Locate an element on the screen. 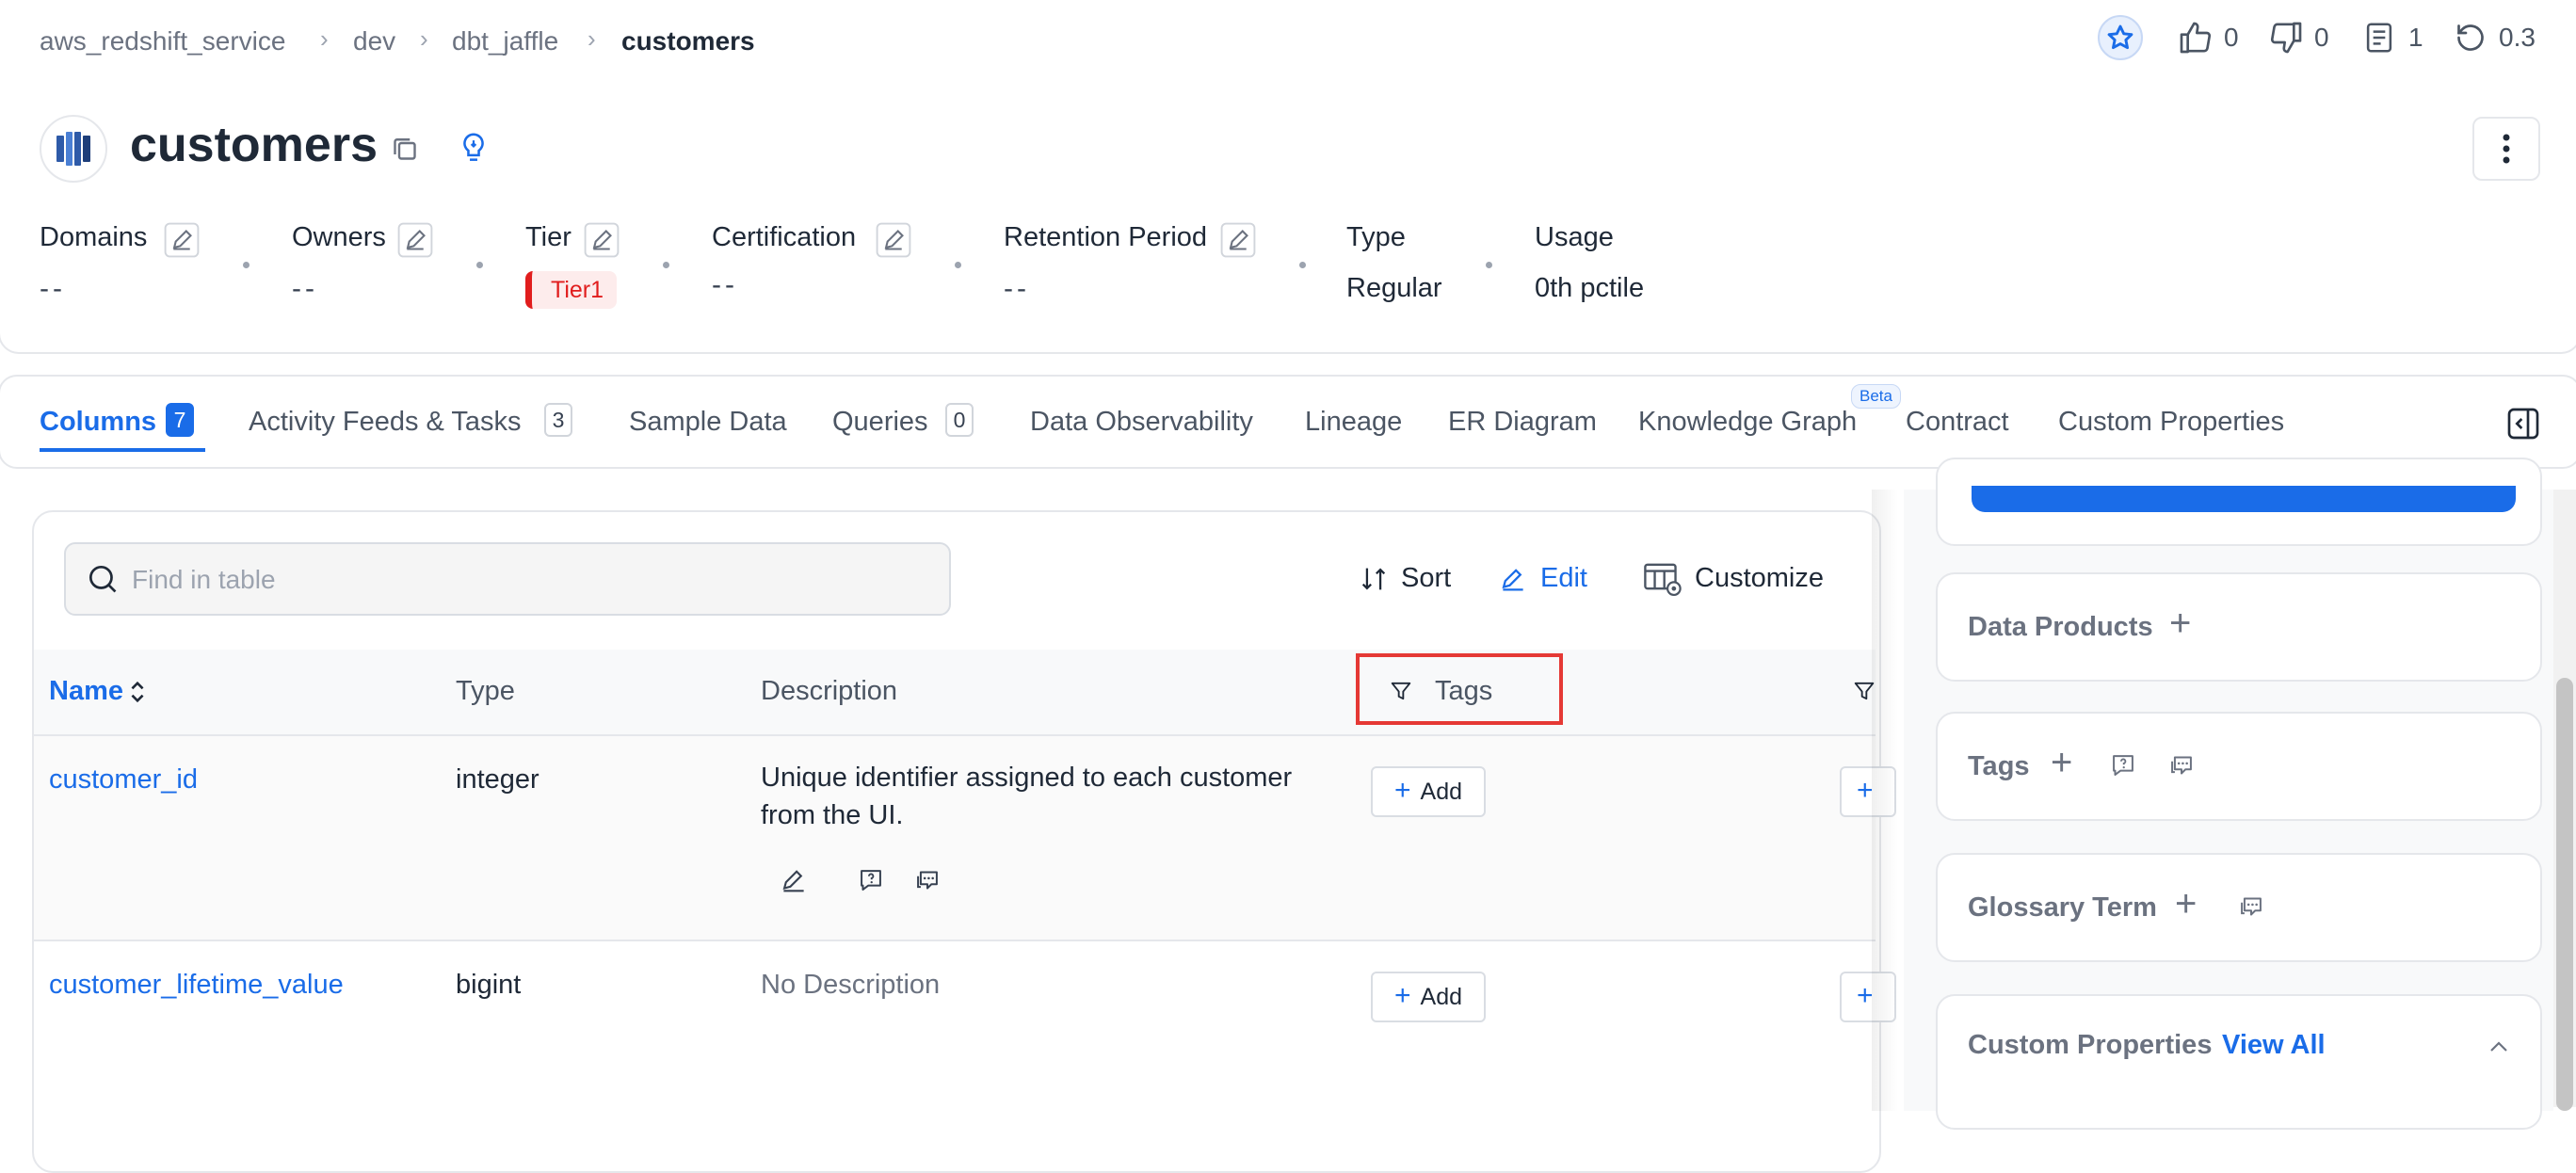  customize-columns-icon is located at coordinates (1663, 580).